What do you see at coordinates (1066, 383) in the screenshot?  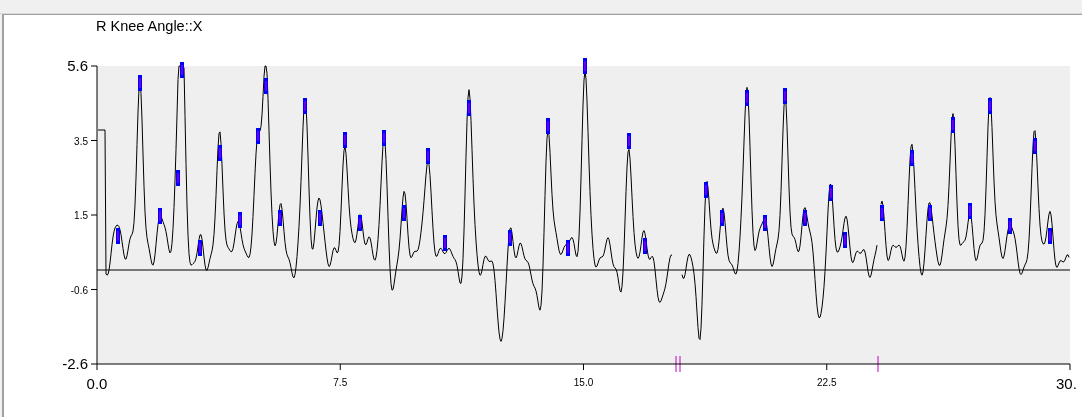 I see `x-tick-label: 30.` at bounding box center [1066, 383].